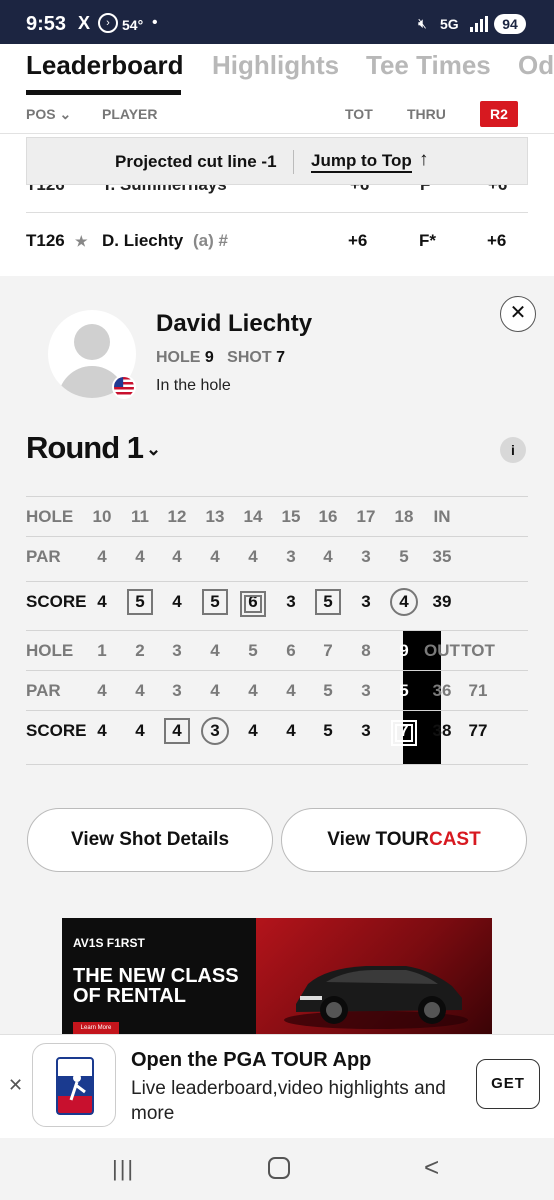 Image resolution: width=554 pixels, height=1200 pixels. Describe the element at coordinates (277, 730) in the screenshot. I see `front-score-row: SCORE 4 4 4 3 4 4 5 3 7 38 77` at that location.